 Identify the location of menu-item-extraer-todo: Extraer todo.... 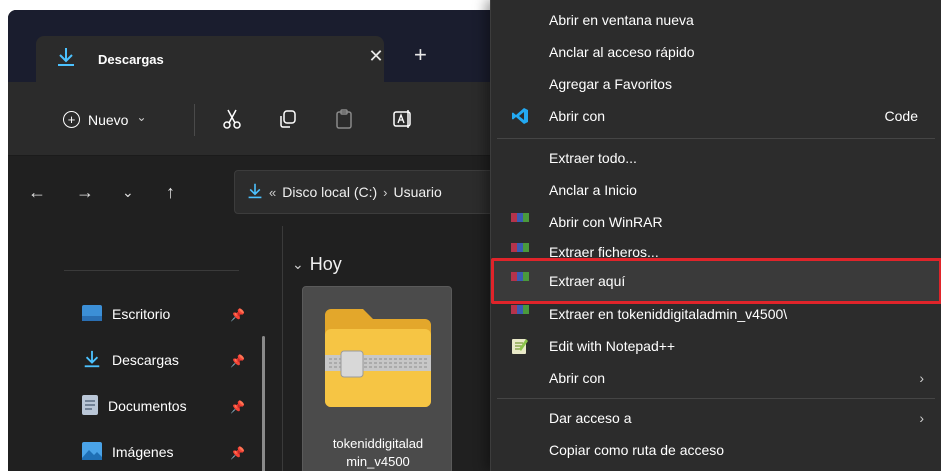
(716, 158).